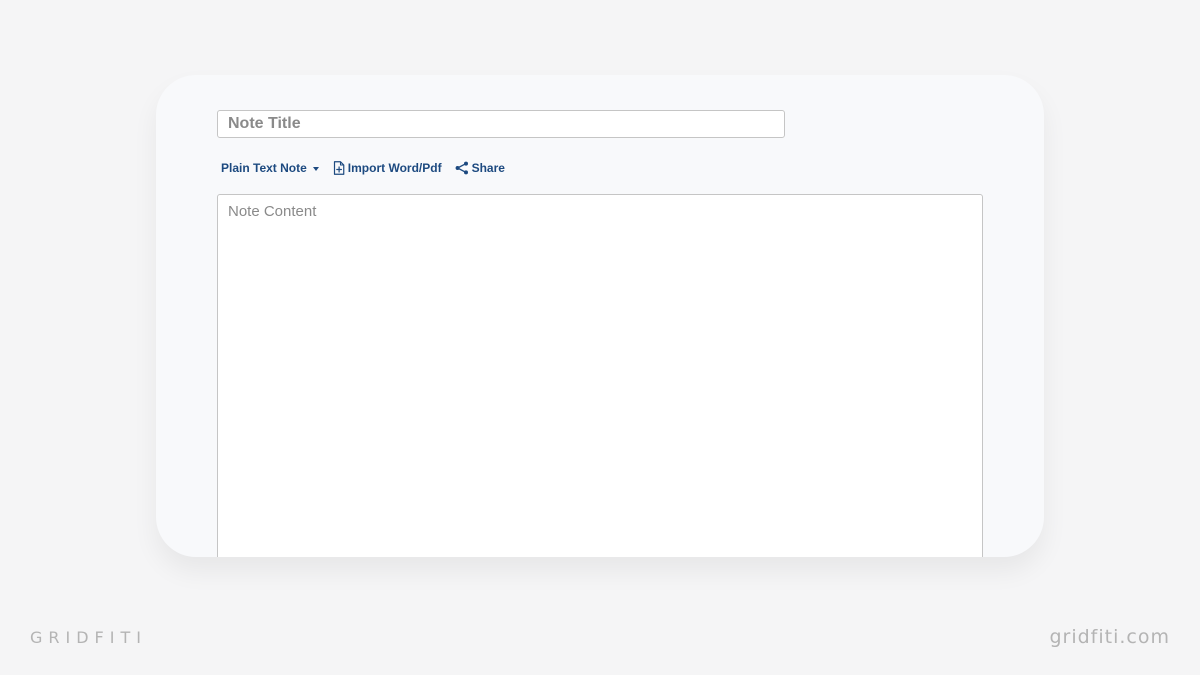 The width and height of the screenshot is (1200, 675). I want to click on note-type-label: Plain Text Note, so click(264, 168).